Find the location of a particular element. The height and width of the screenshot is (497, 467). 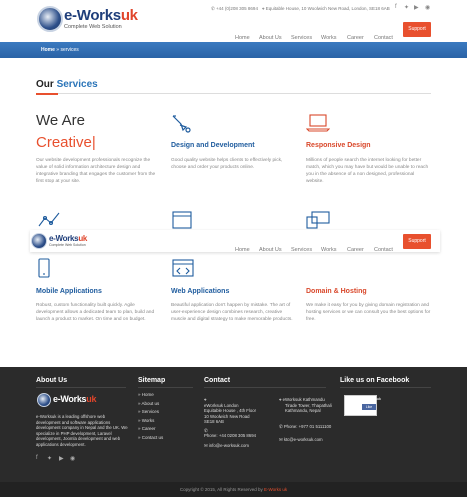

code-window-icon is located at coordinates (183, 268).